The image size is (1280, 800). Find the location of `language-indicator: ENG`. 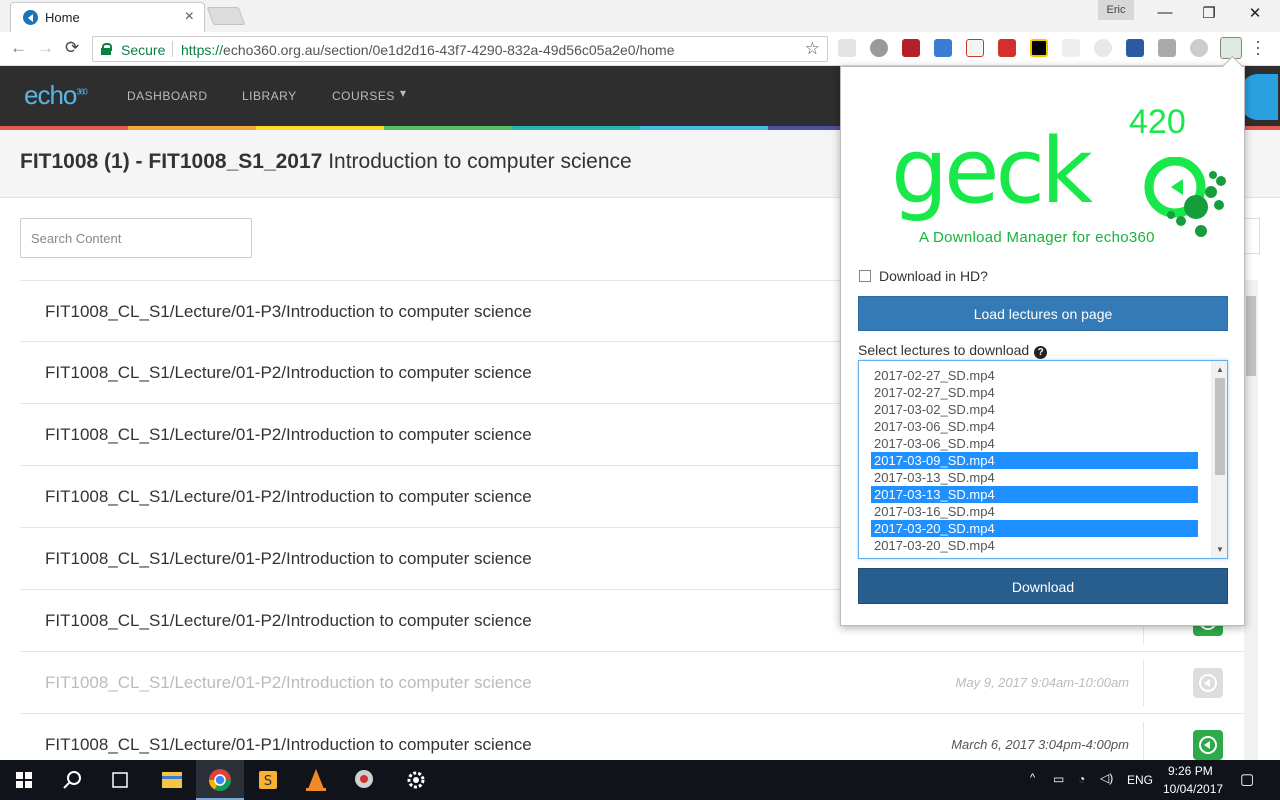

language-indicator: ENG is located at coordinates (1140, 780).